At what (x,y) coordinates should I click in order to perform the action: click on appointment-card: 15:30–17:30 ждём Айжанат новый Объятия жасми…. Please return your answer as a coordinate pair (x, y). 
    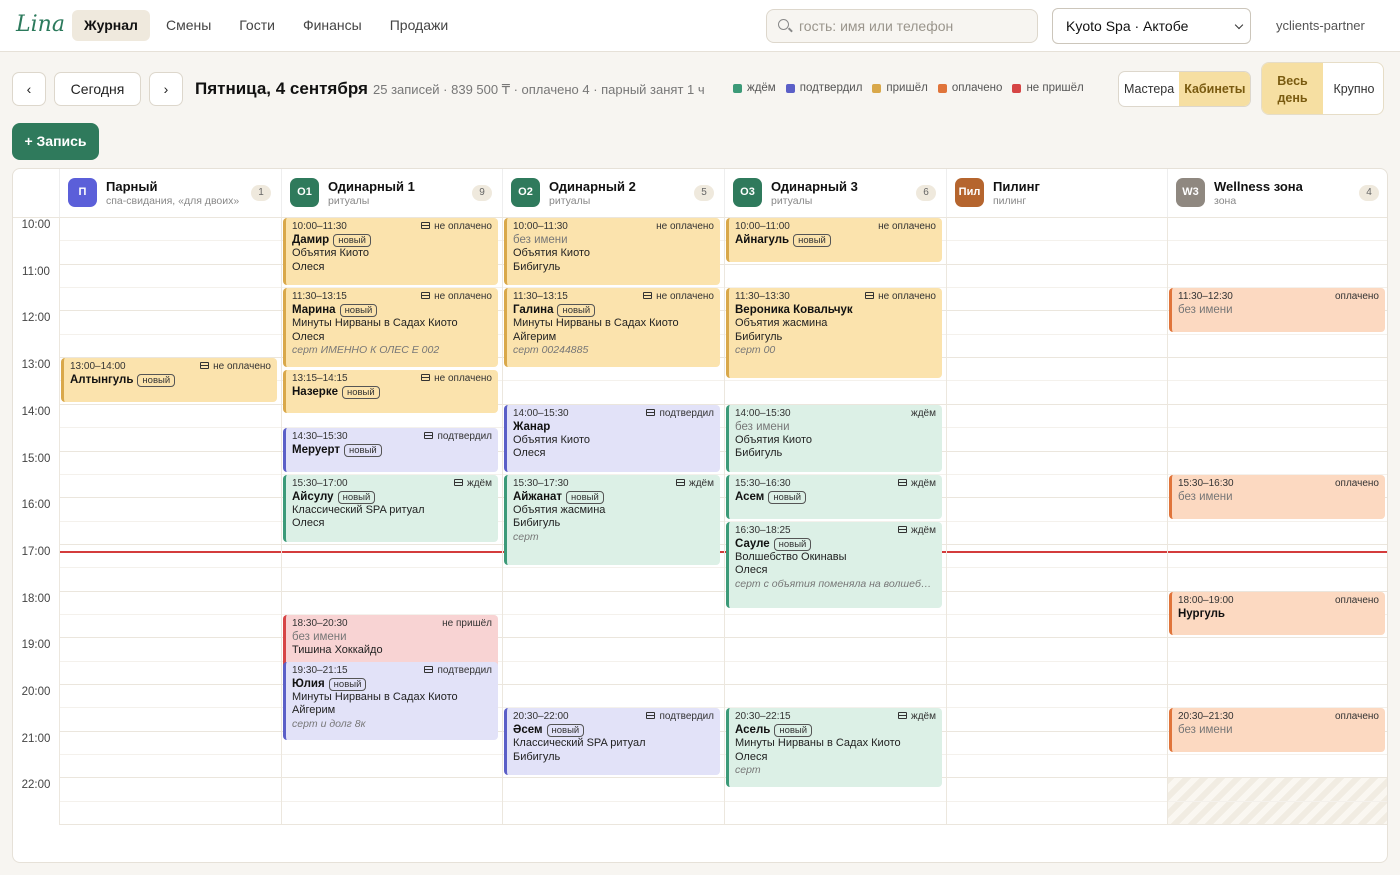
    Looking at the image, I should click on (612, 520).